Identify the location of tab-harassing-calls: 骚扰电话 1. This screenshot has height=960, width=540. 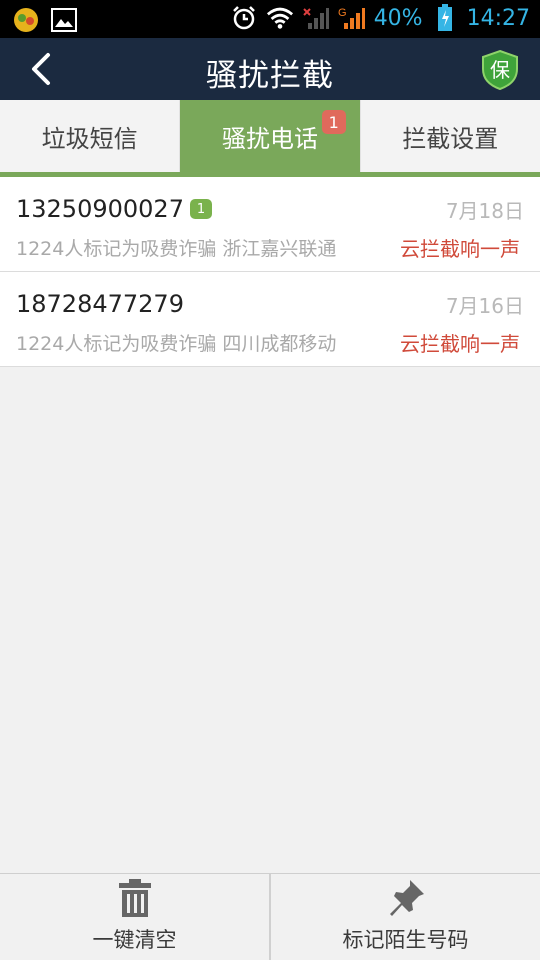
(270, 136).